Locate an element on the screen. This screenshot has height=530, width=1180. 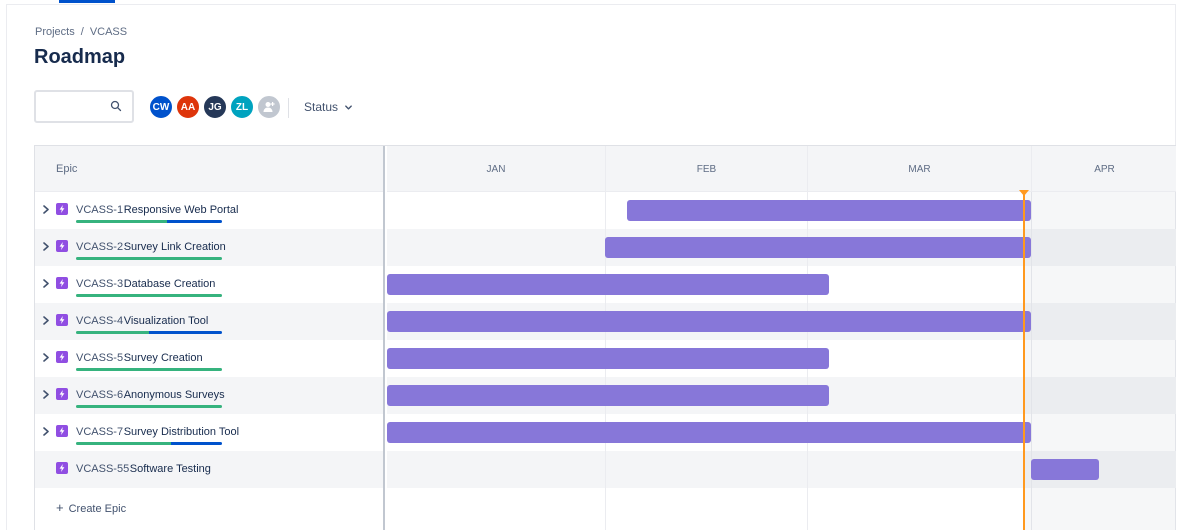
epic-row: VCASS-6 Anonymous Surveys is located at coordinates (209, 395).